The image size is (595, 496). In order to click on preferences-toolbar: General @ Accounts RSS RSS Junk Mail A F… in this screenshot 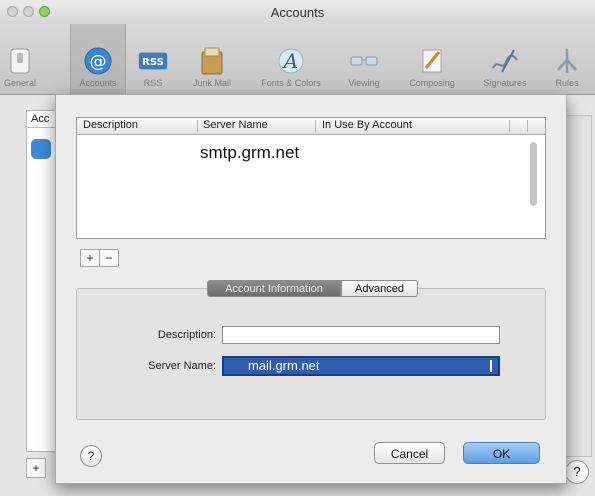, I will do `click(297, 59)`.